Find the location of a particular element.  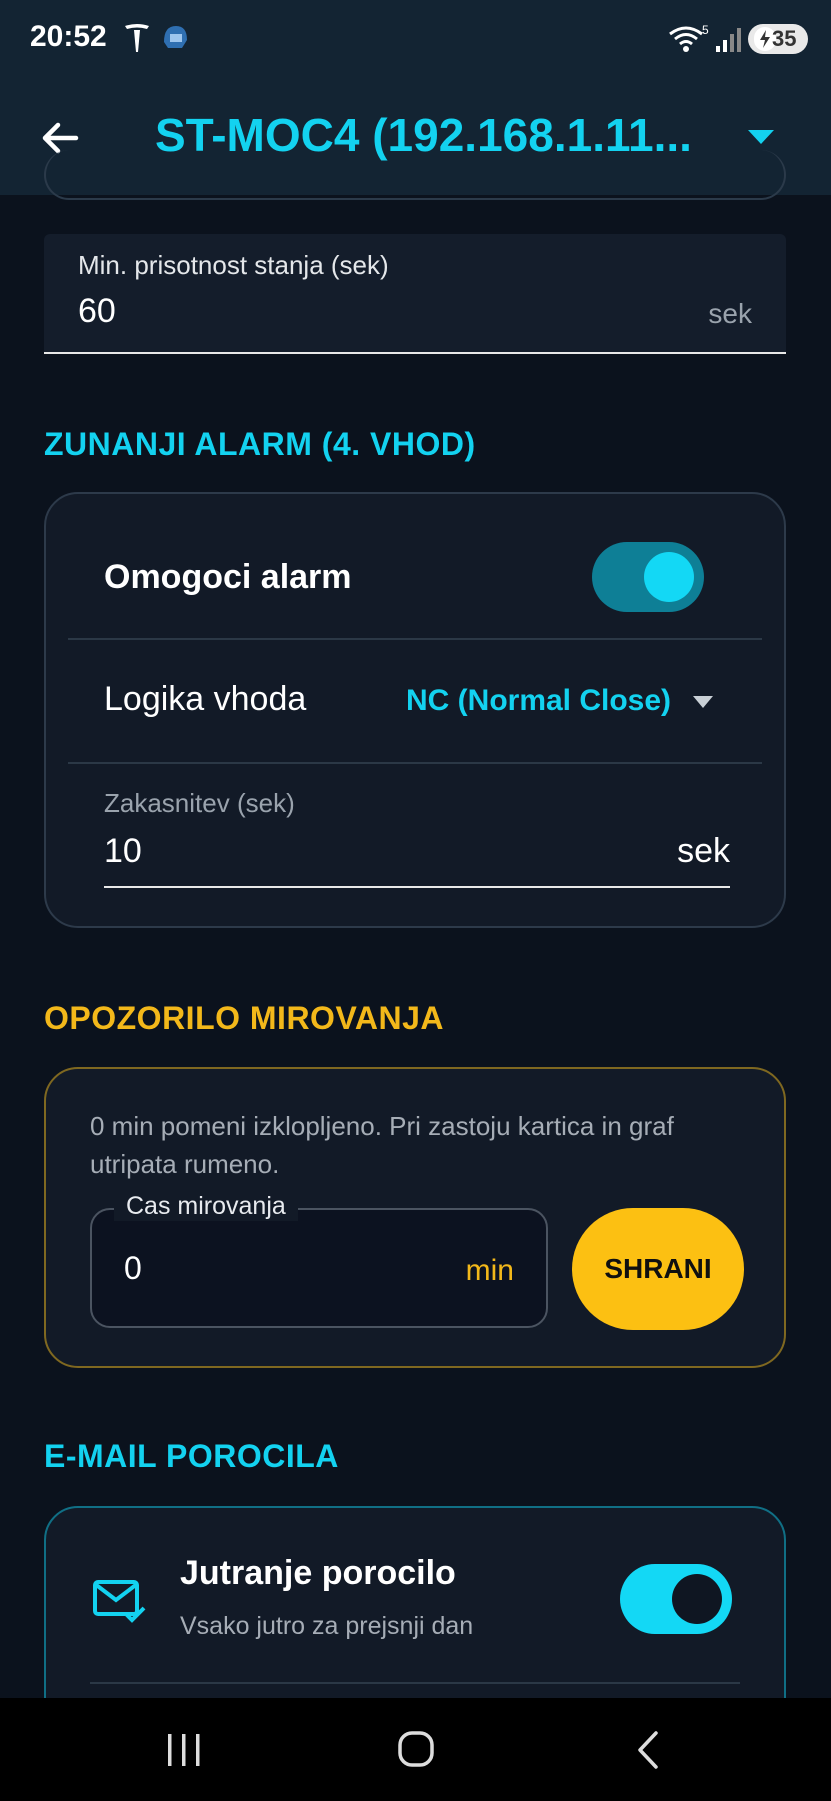

system-nav-bar is located at coordinates (415, 1749).